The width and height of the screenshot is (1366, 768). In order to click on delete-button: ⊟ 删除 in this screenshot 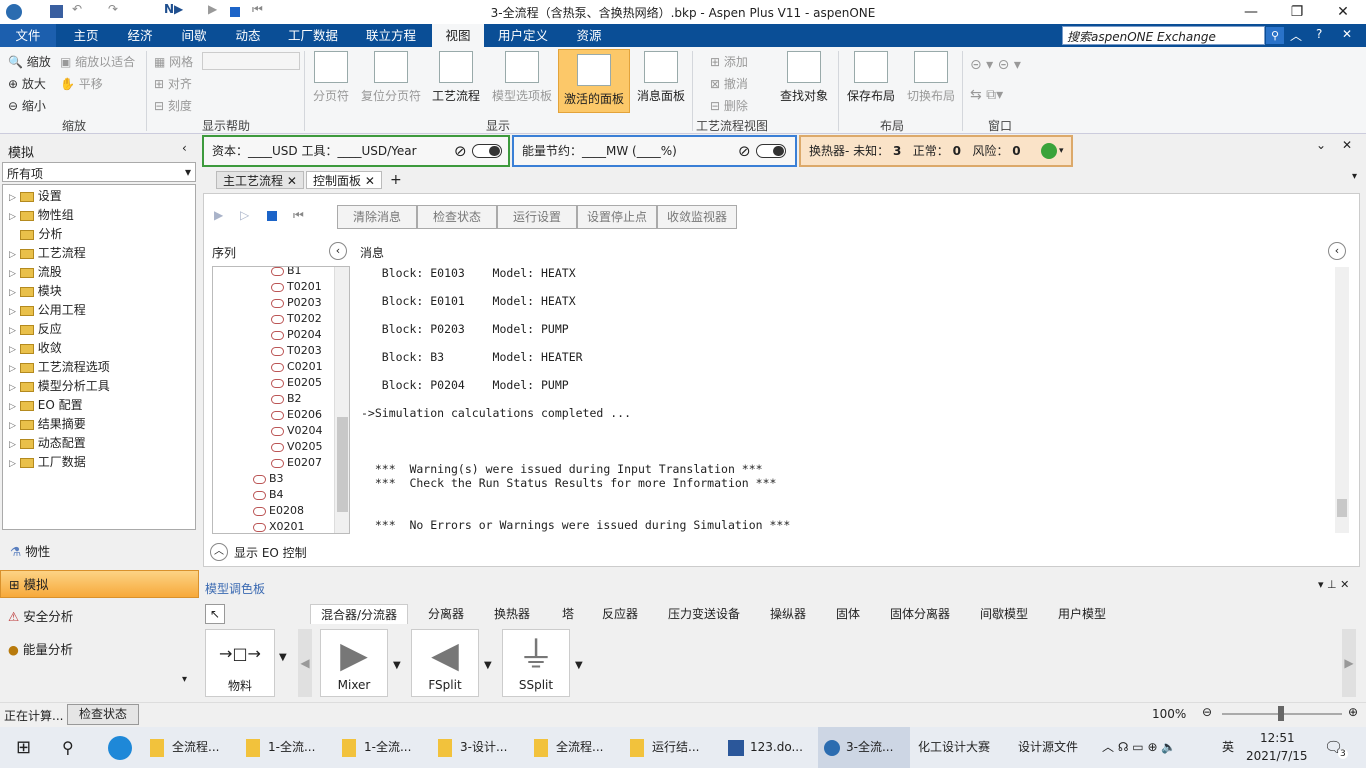, I will do `click(729, 105)`.